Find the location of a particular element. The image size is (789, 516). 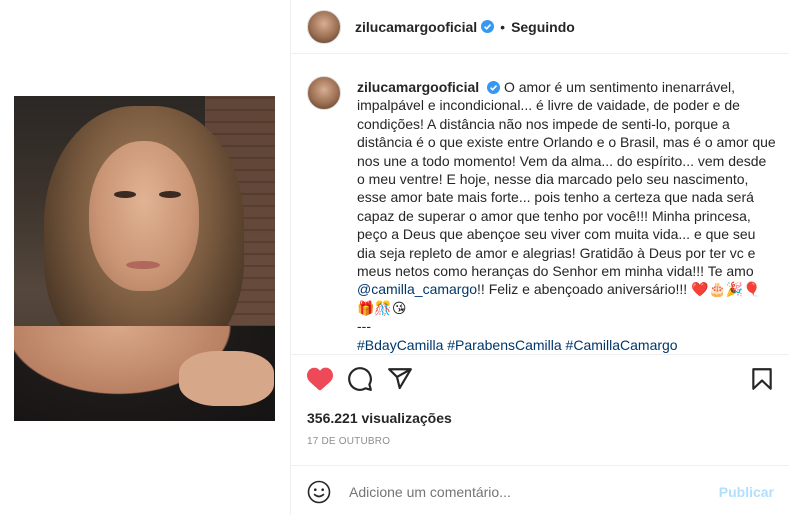

comment-icon is located at coordinates (360, 379).